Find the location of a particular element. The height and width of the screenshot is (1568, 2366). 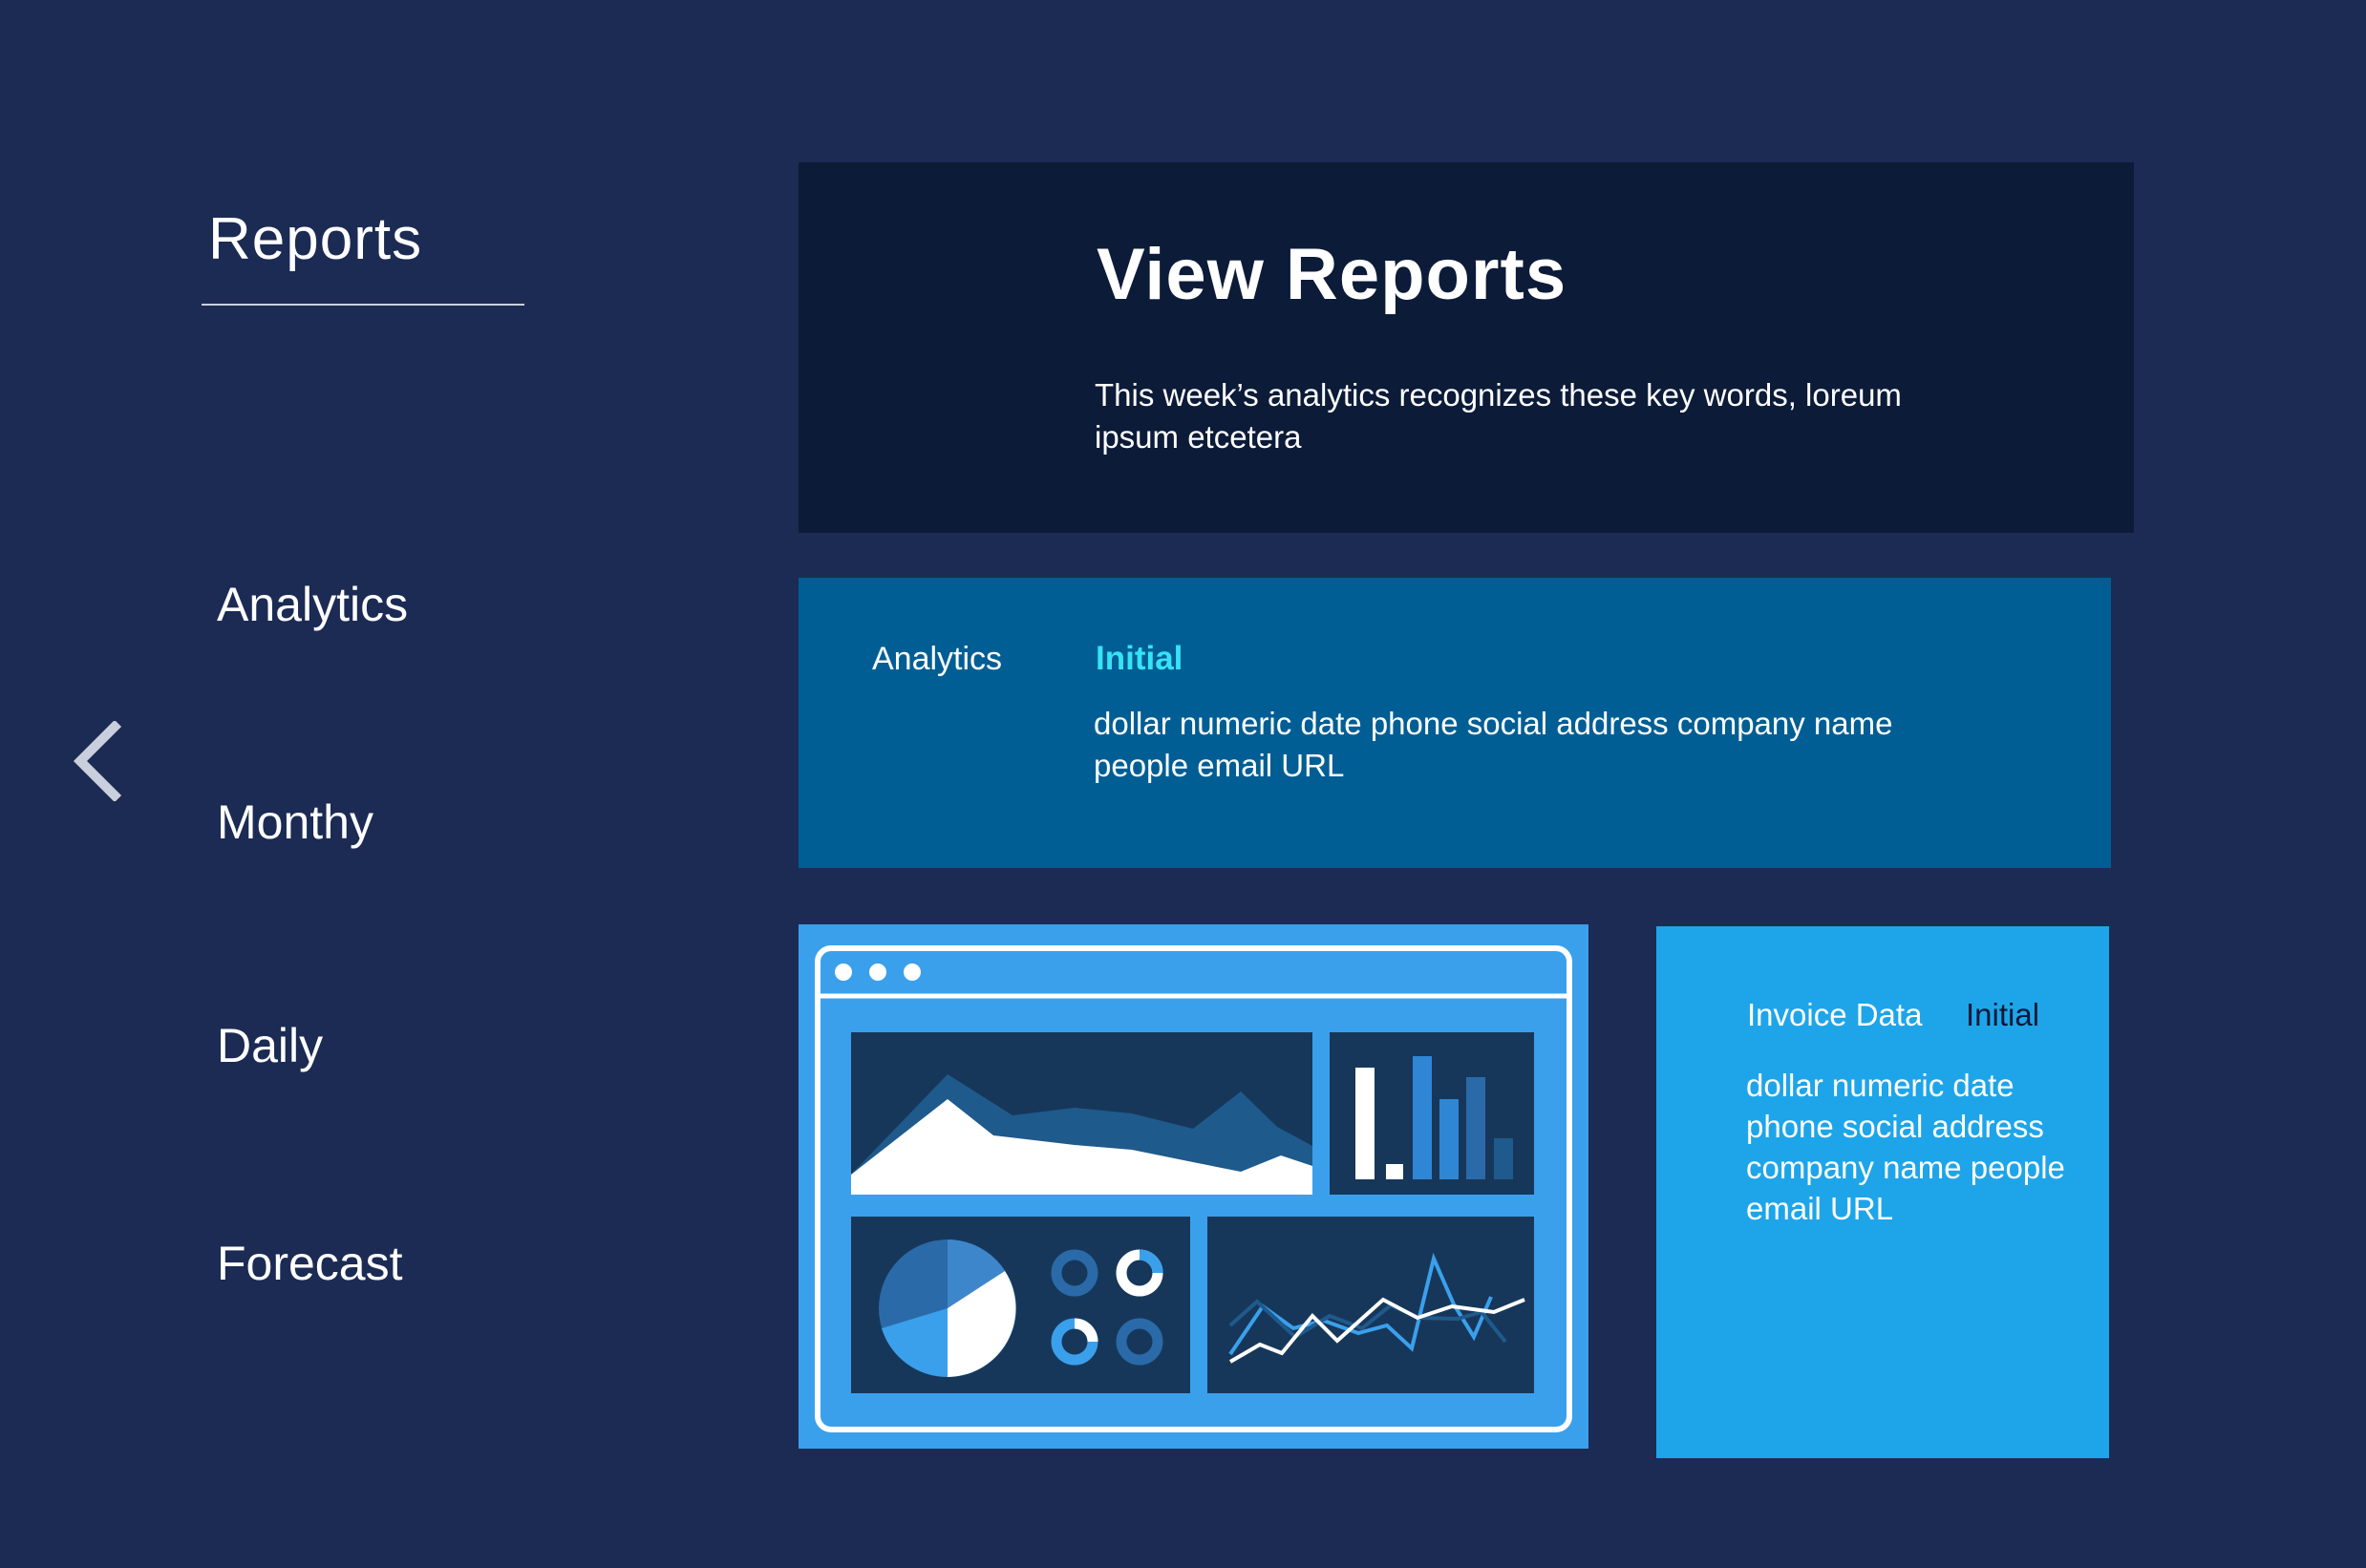

analytics-status-tag: Initial is located at coordinates (1139, 658).